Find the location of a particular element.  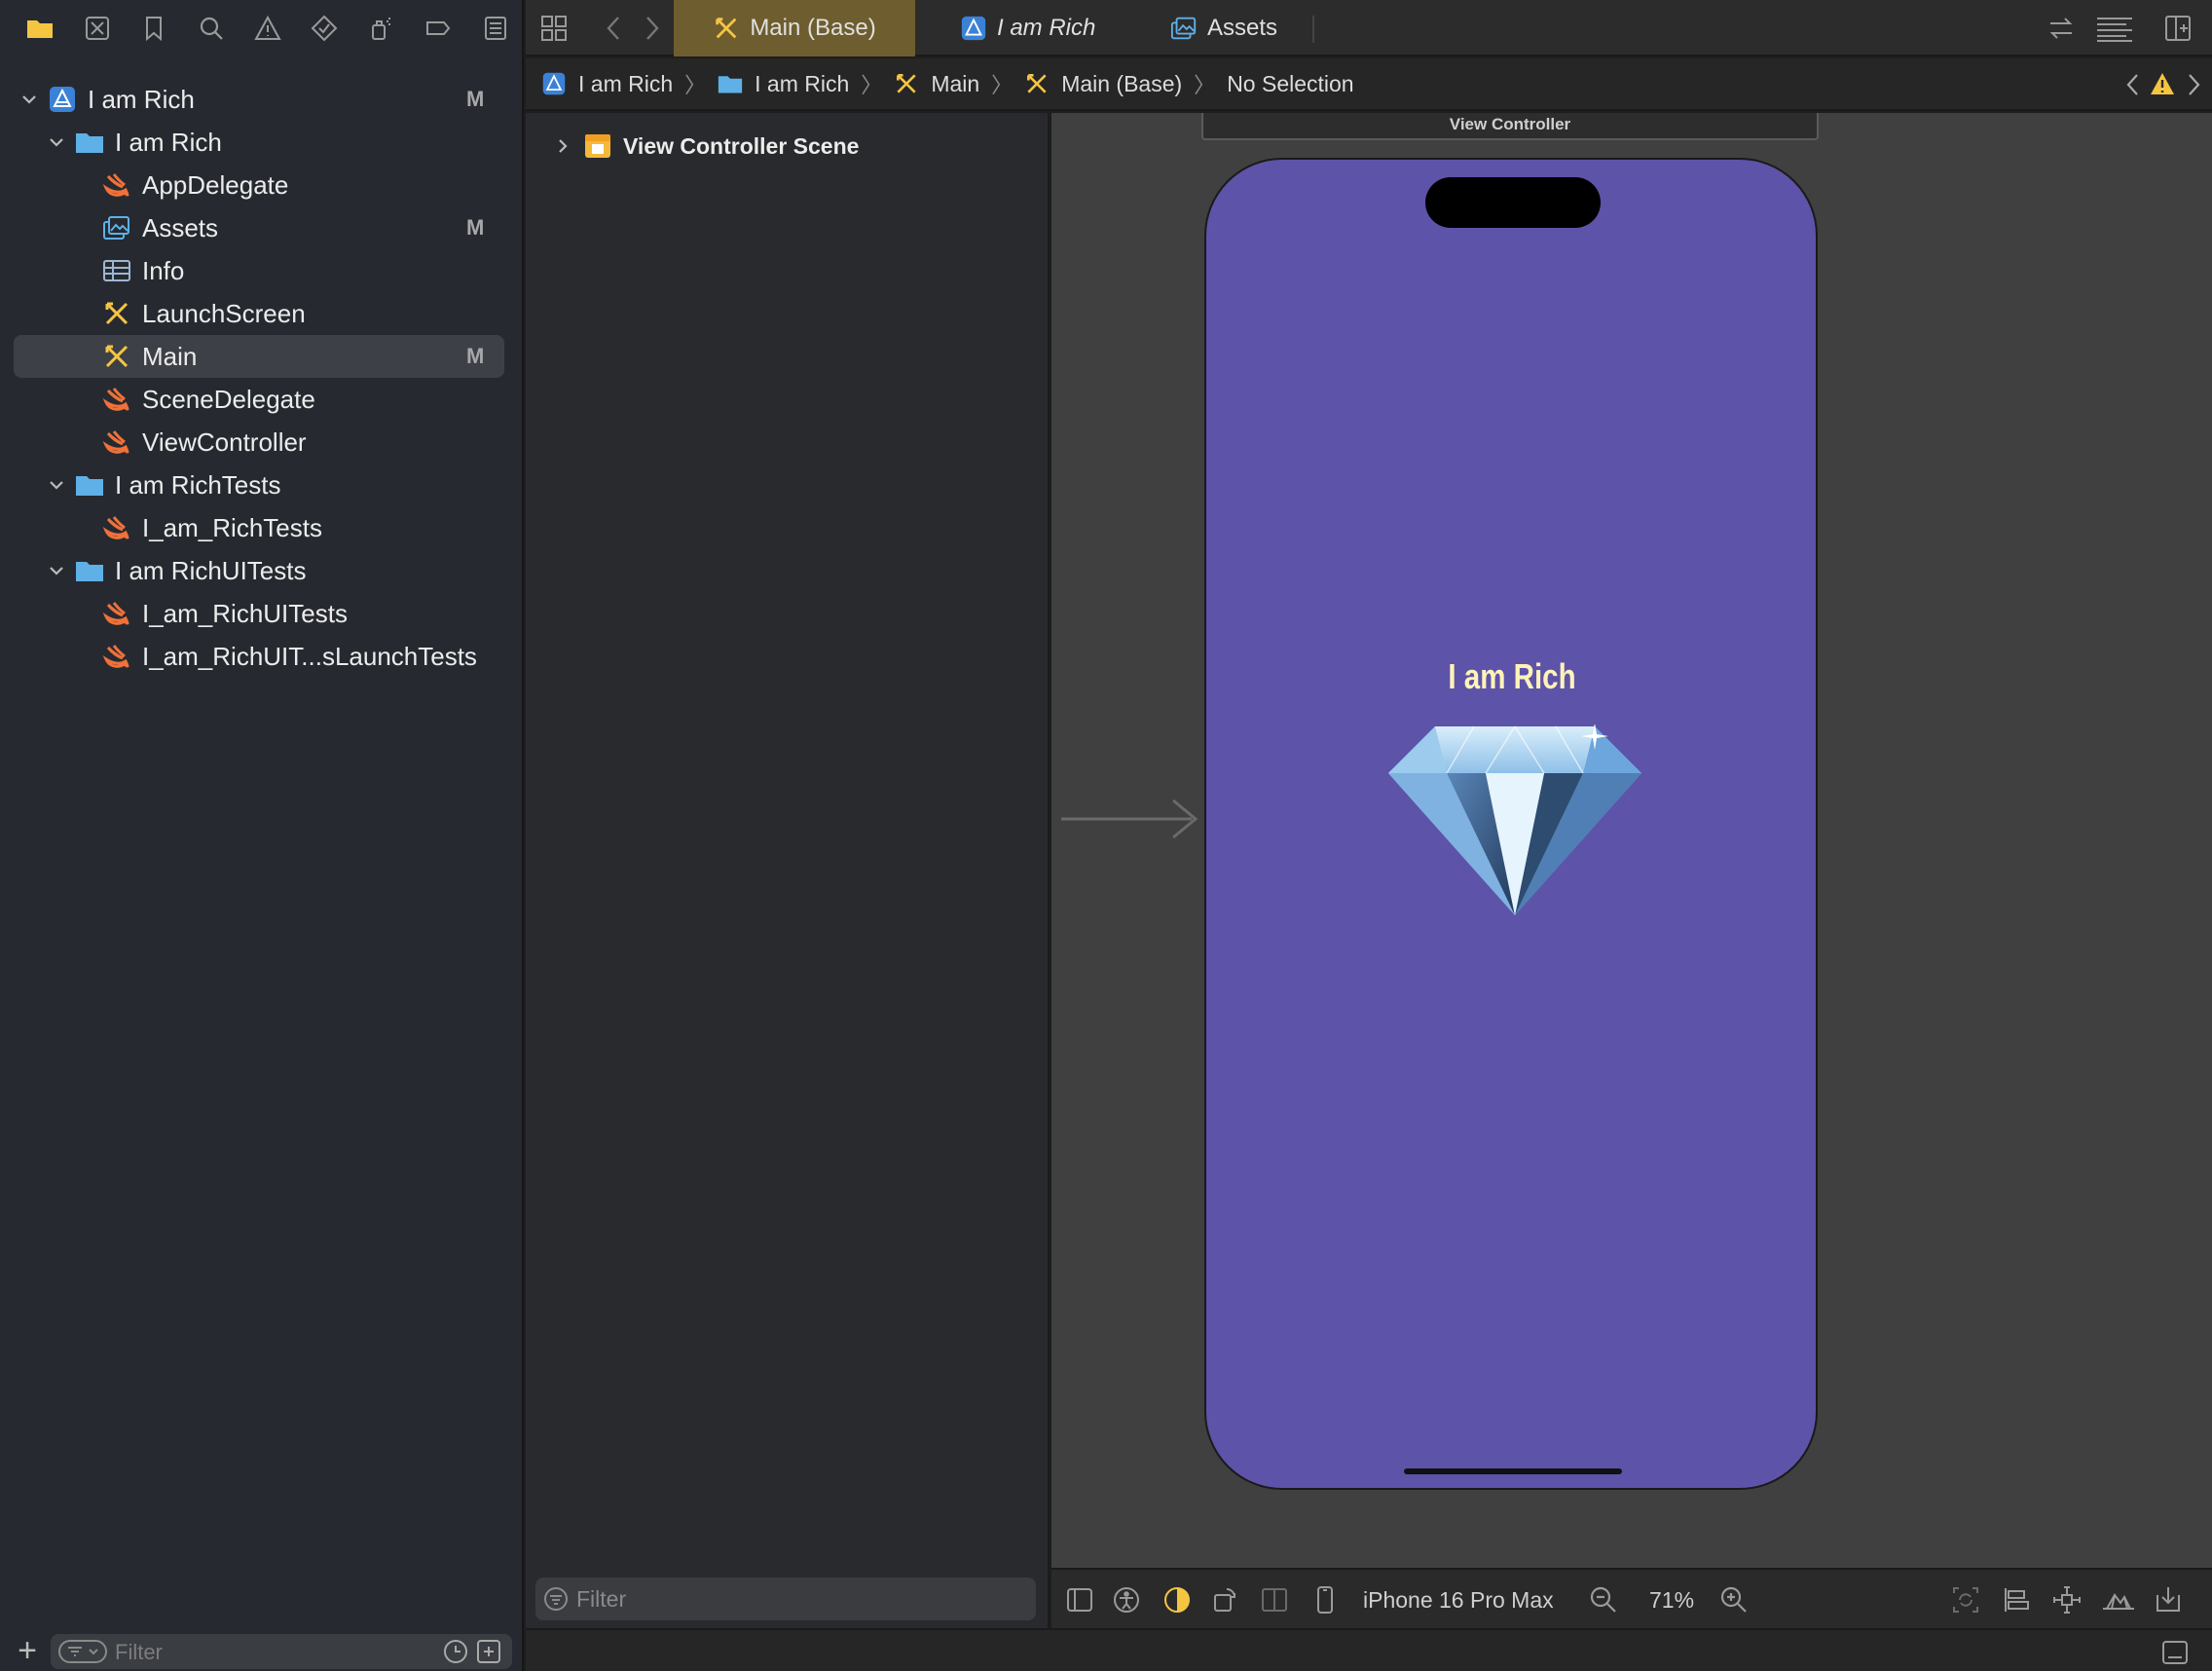

navigator-toolbar is located at coordinates (262, 28).